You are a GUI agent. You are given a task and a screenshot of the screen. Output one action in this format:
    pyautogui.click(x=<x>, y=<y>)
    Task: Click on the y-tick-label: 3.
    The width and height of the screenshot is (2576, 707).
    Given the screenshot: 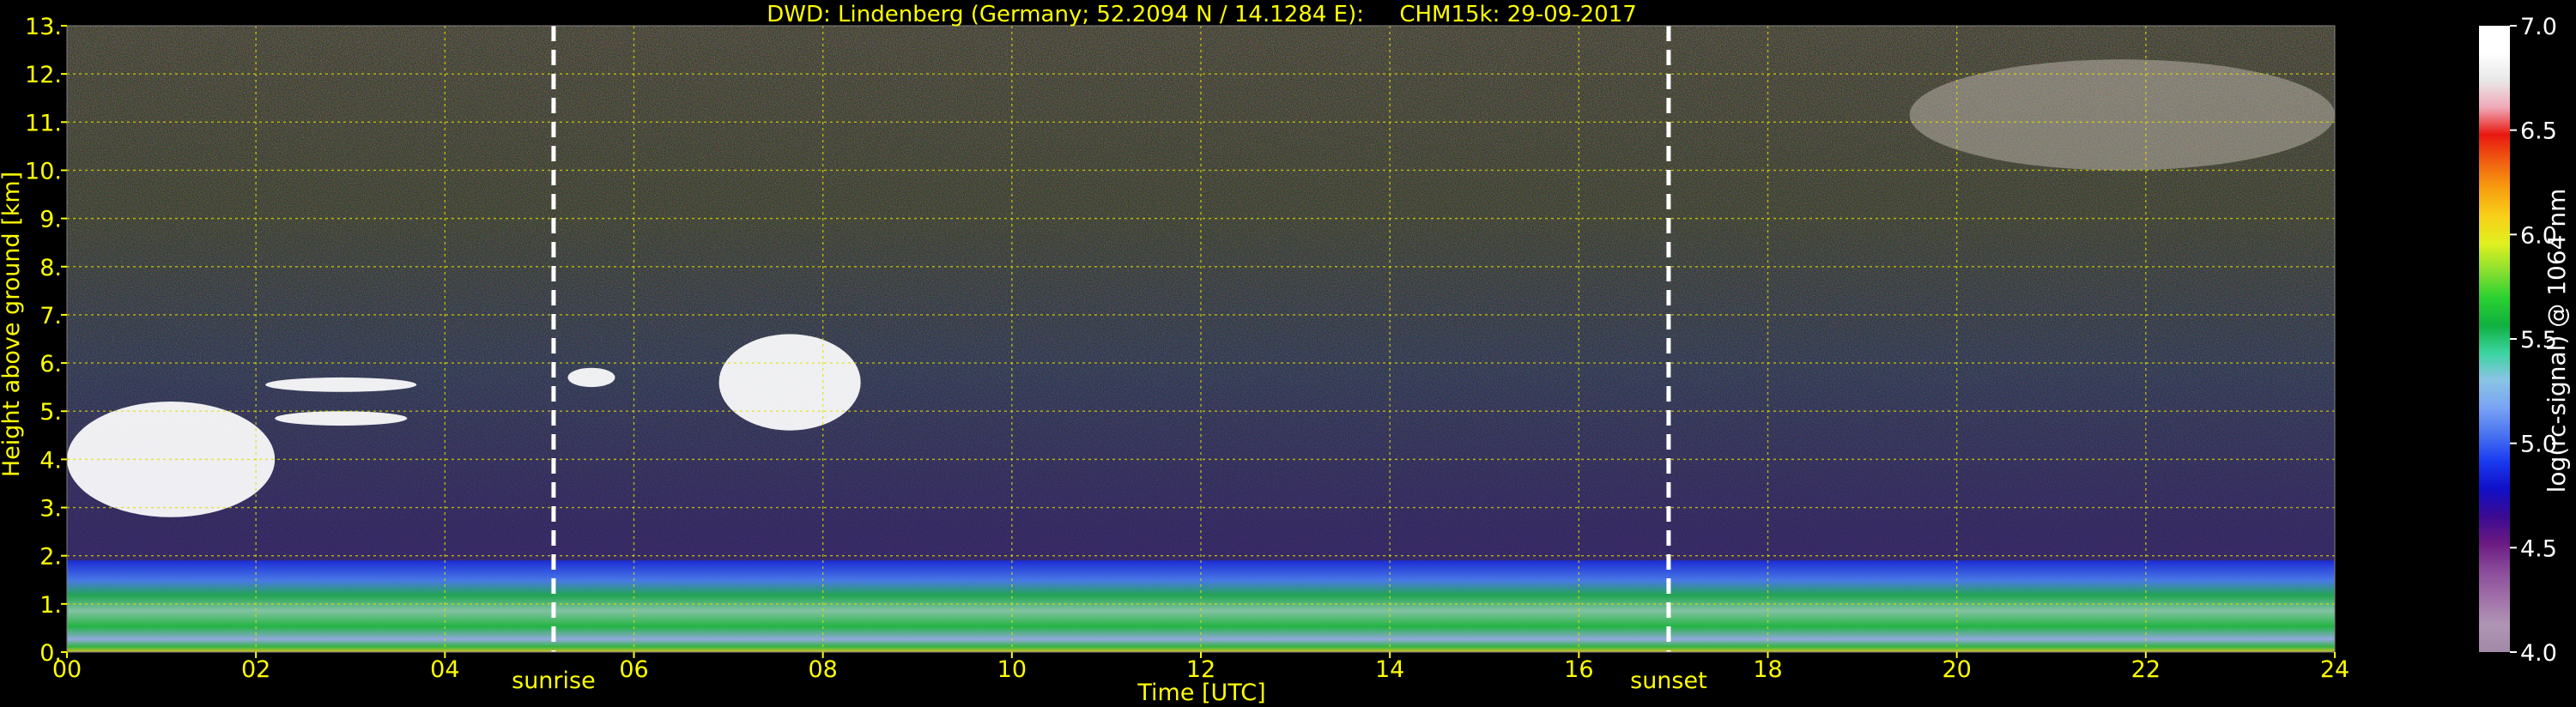 What is the action you would take?
    pyautogui.click(x=50, y=509)
    